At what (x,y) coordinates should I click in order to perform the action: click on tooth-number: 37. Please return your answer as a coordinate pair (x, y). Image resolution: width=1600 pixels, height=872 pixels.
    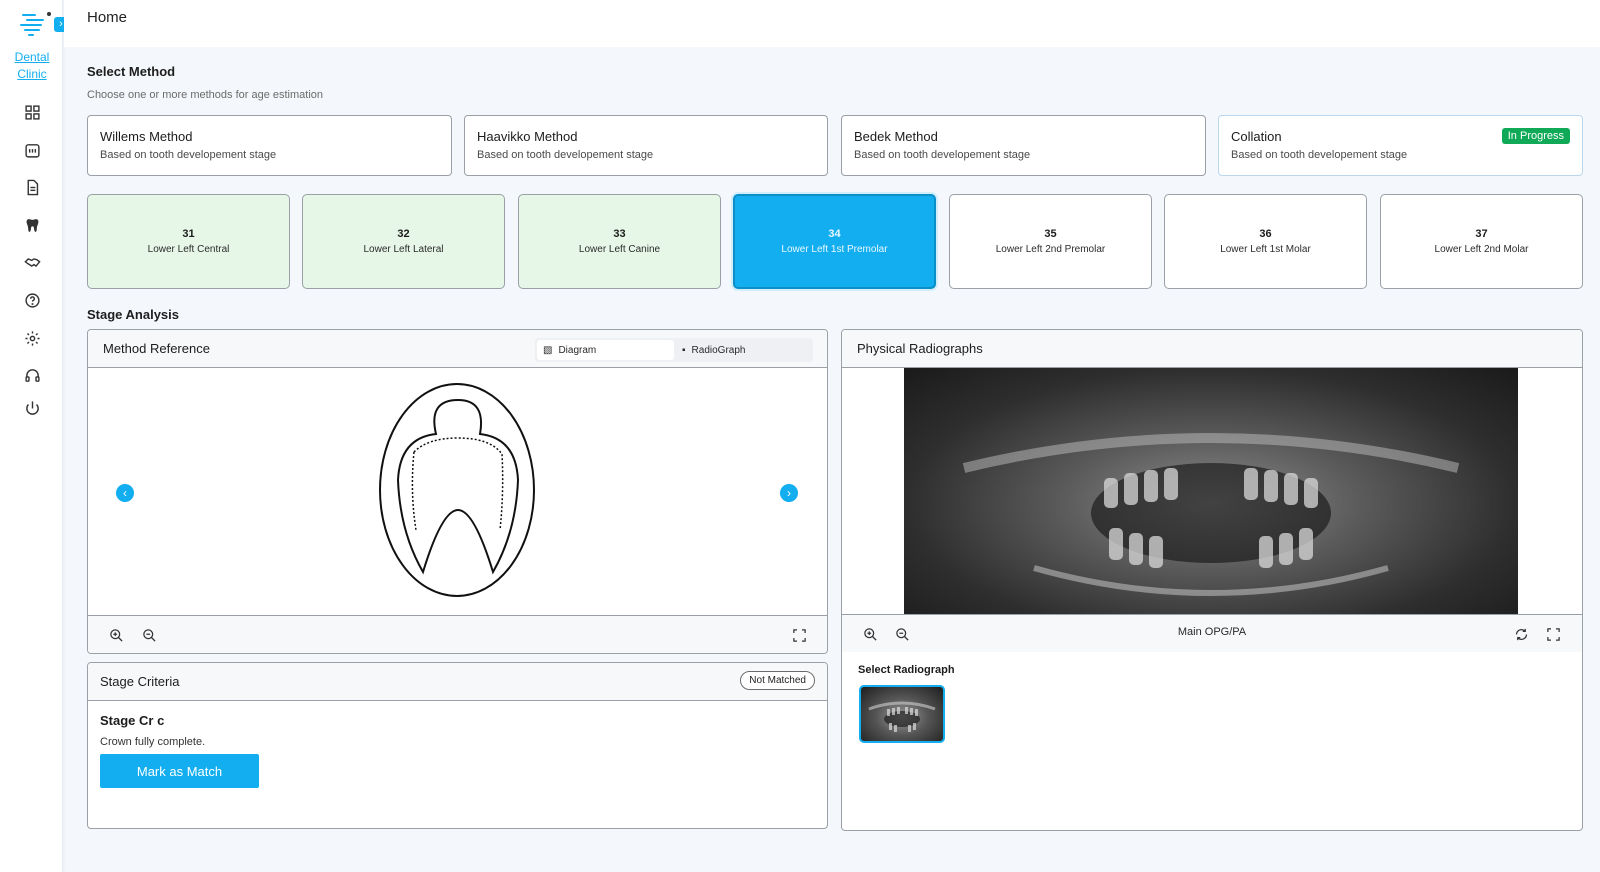
    Looking at the image, I should click on (1481, 234).